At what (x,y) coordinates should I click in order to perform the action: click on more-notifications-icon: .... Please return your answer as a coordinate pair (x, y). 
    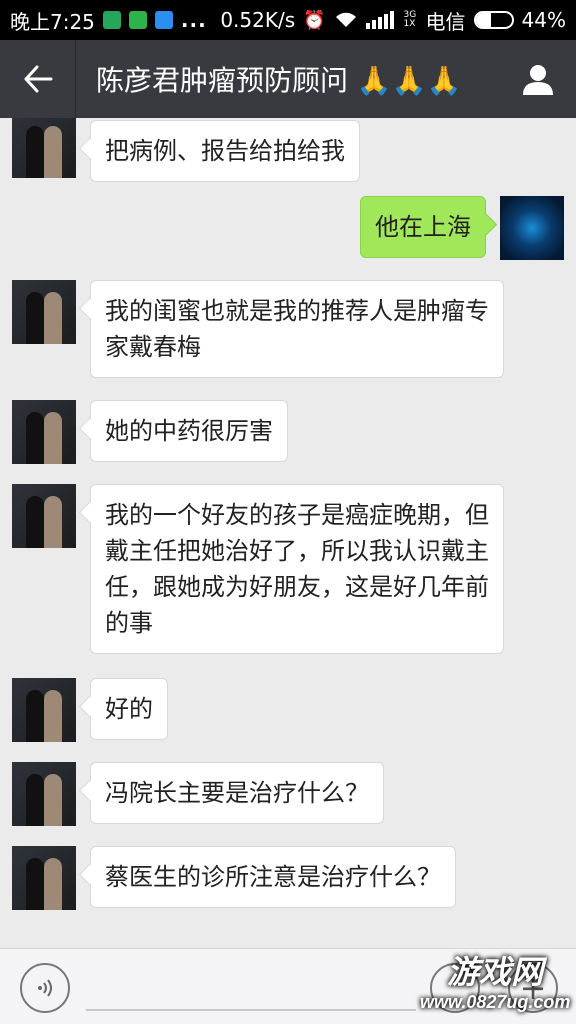
    Looking at the image, I should click on (193, 20).